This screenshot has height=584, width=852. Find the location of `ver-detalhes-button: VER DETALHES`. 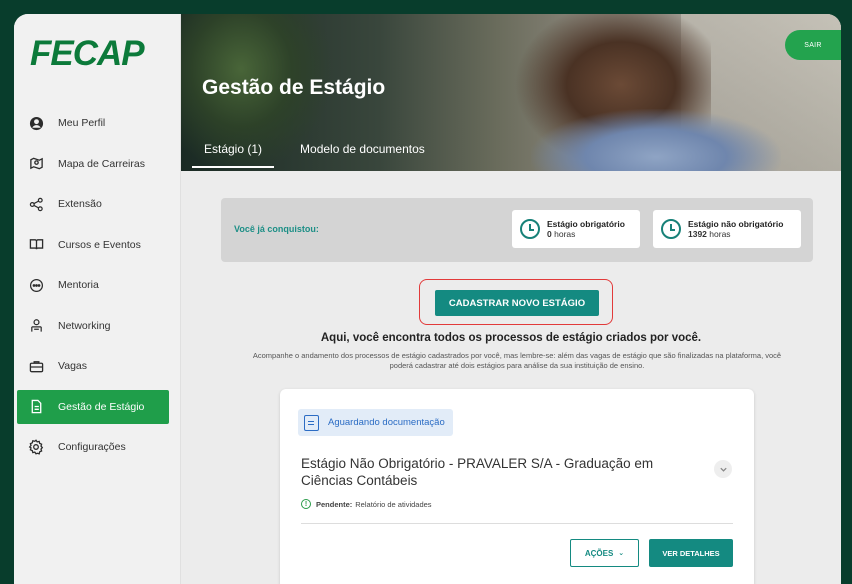

ver-detalhes-button: VER DETALHES is located at coordinates (691, 553).